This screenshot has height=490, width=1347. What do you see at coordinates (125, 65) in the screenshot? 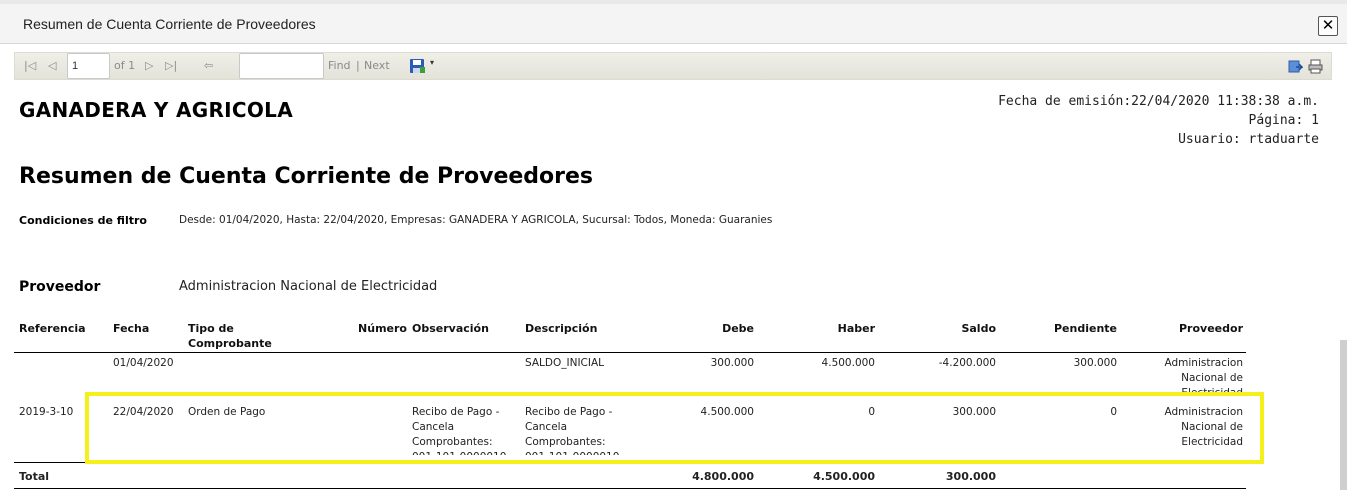
I see `page-count-label: of 1` at bounding box center [125, 65].